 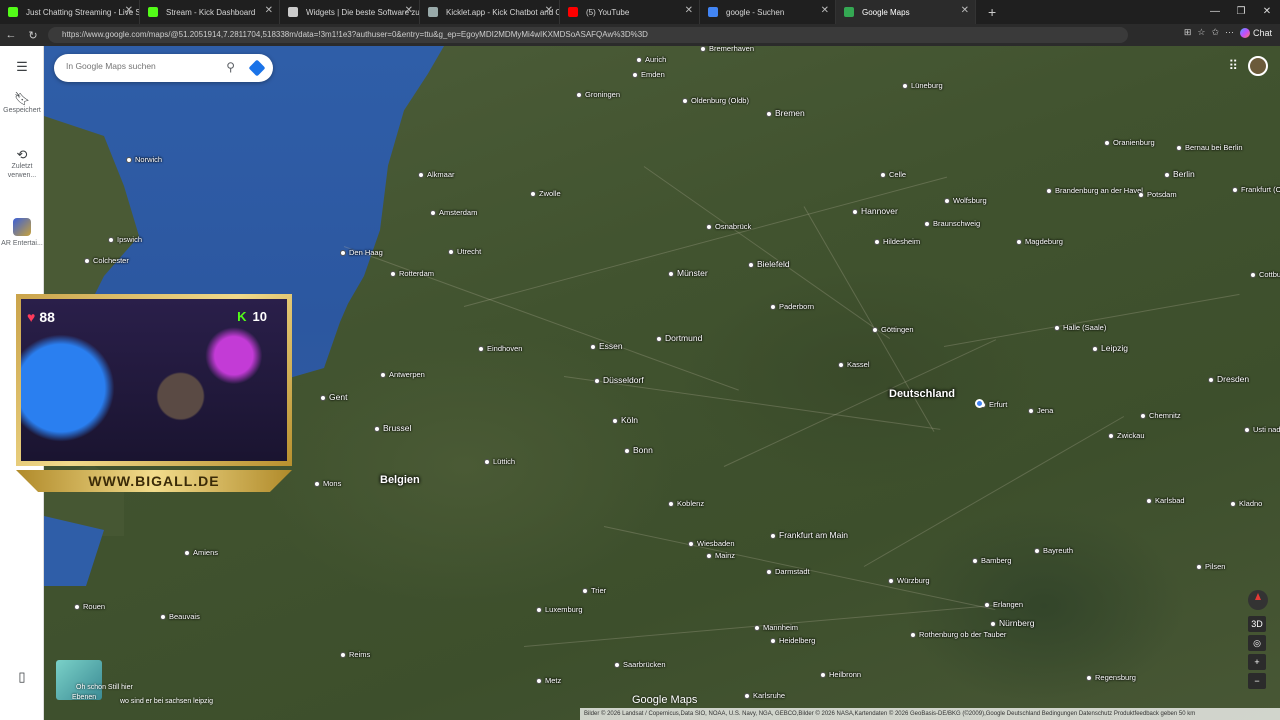 What do you see at coordinates (1257, 681) in the screenshot?
I see `zoom-out-button: −` at bounding box center [1257, 681].